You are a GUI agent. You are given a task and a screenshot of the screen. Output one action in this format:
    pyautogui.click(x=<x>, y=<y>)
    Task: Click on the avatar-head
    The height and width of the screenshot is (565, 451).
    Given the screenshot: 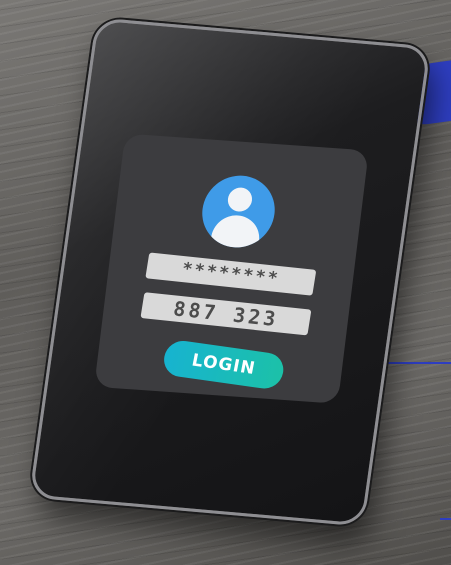 What is the action you would take?
    pyautogui.click(x=240, y=199)
    